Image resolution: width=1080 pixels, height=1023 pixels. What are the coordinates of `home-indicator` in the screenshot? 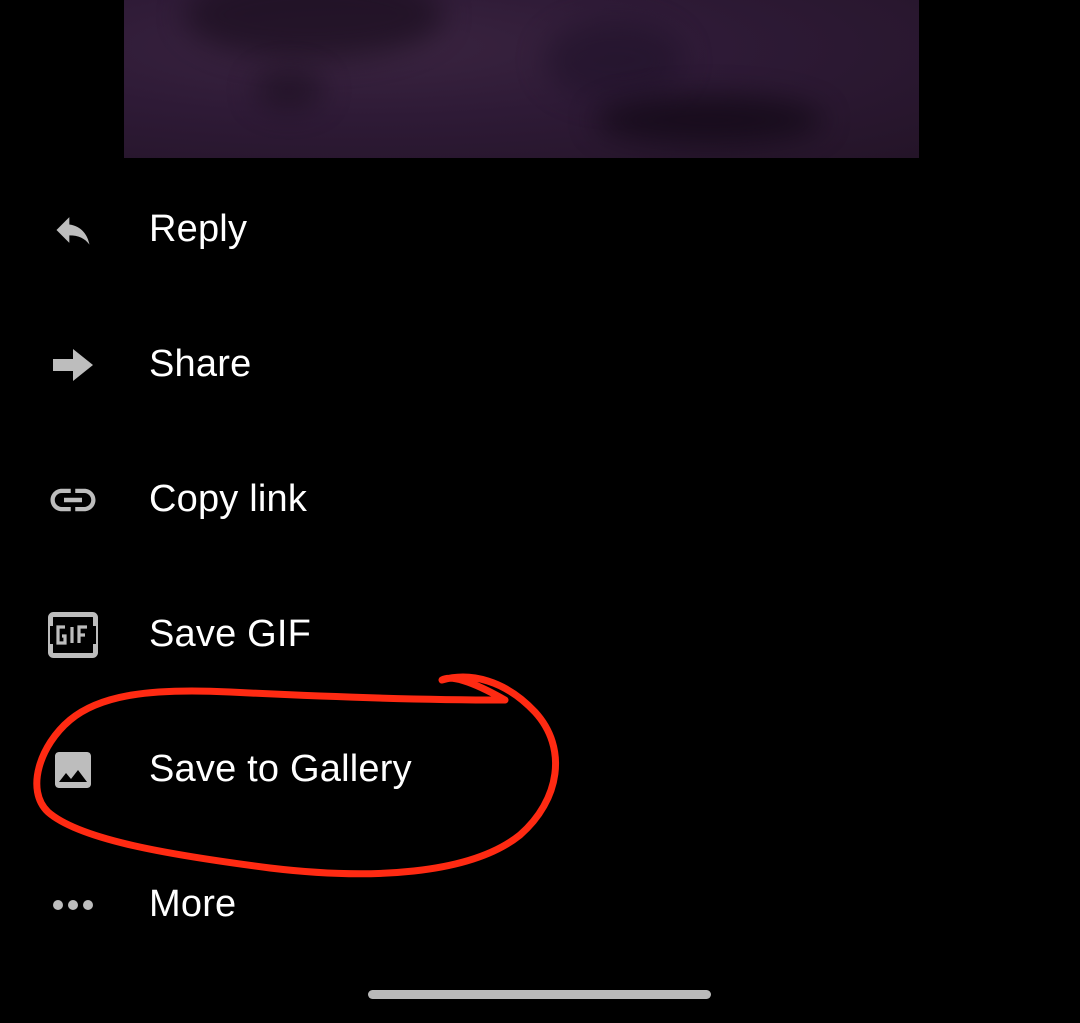 It's located at (539, 994).